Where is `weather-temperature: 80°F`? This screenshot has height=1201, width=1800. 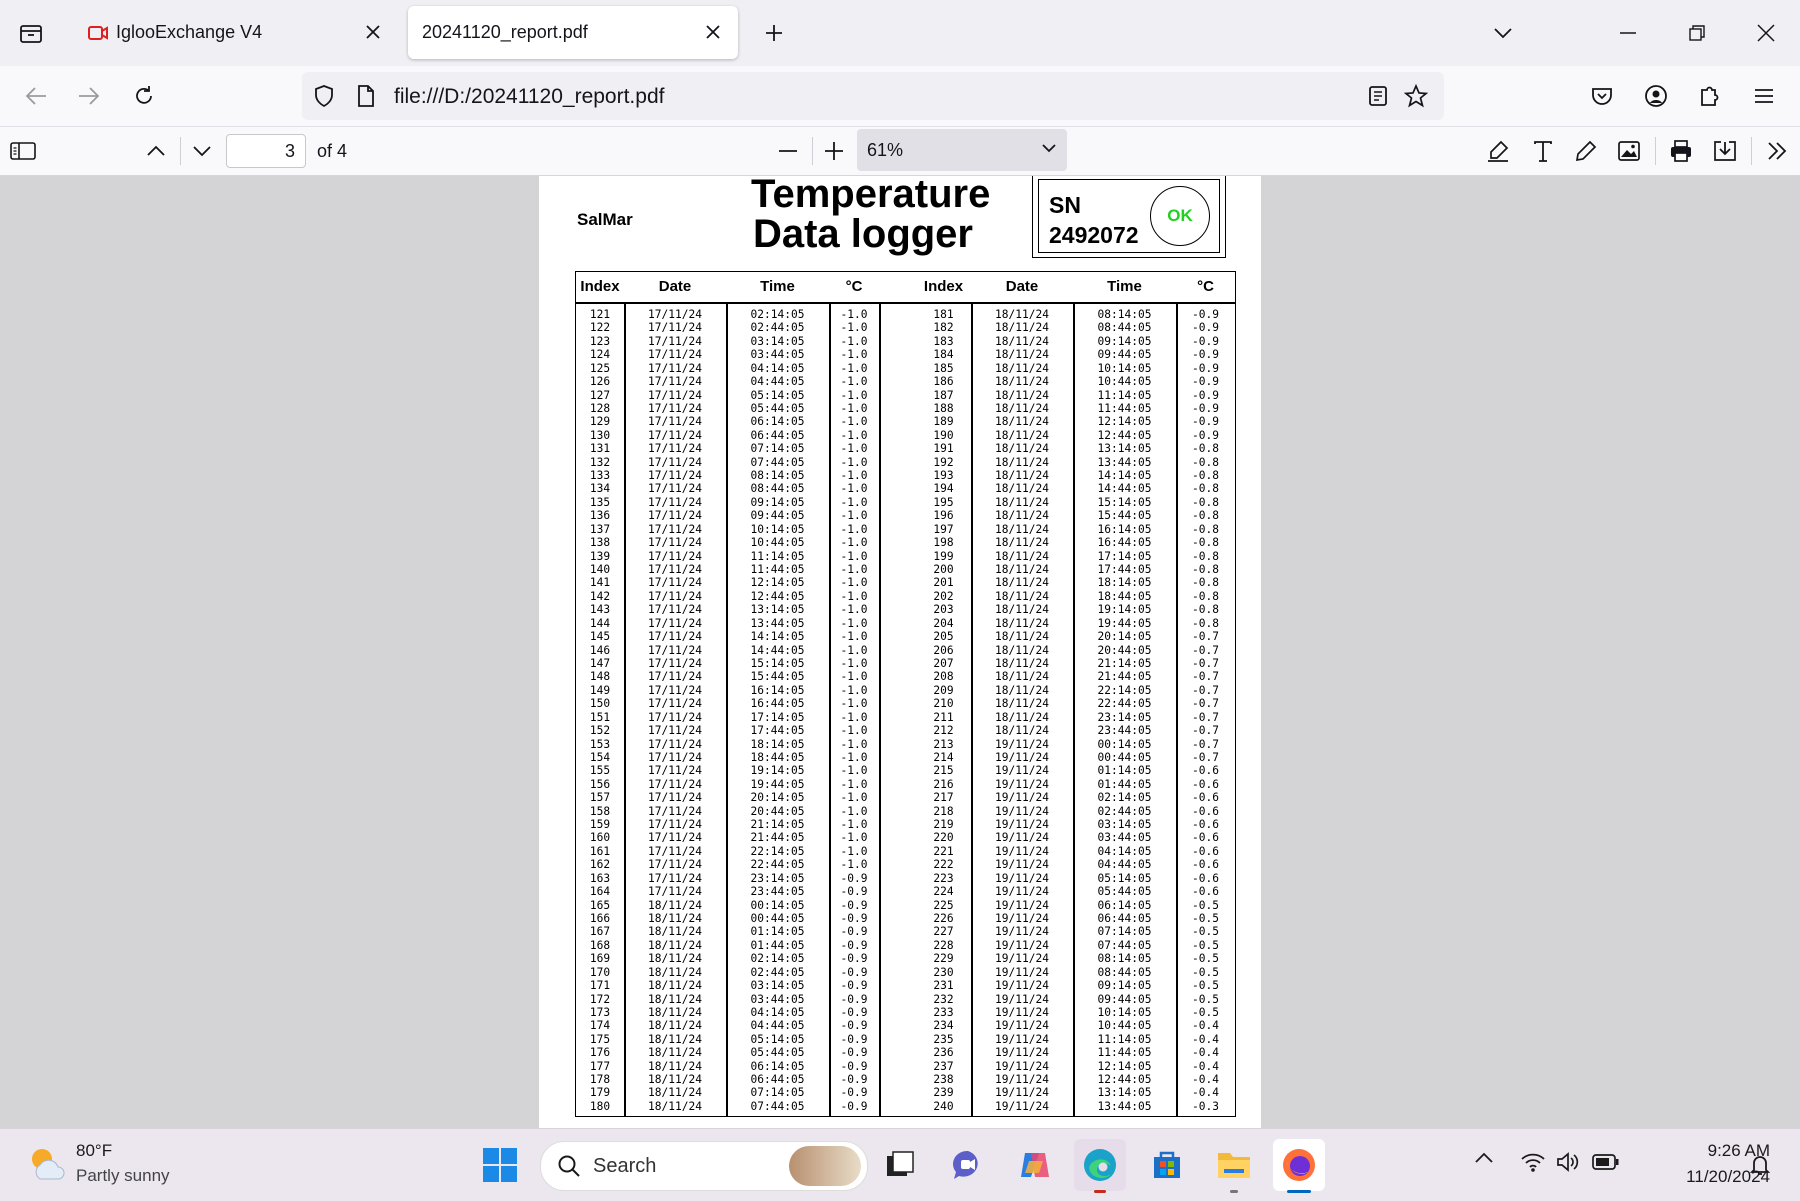
weather-temperature: 80°F is located at coordinates (94, 1150).